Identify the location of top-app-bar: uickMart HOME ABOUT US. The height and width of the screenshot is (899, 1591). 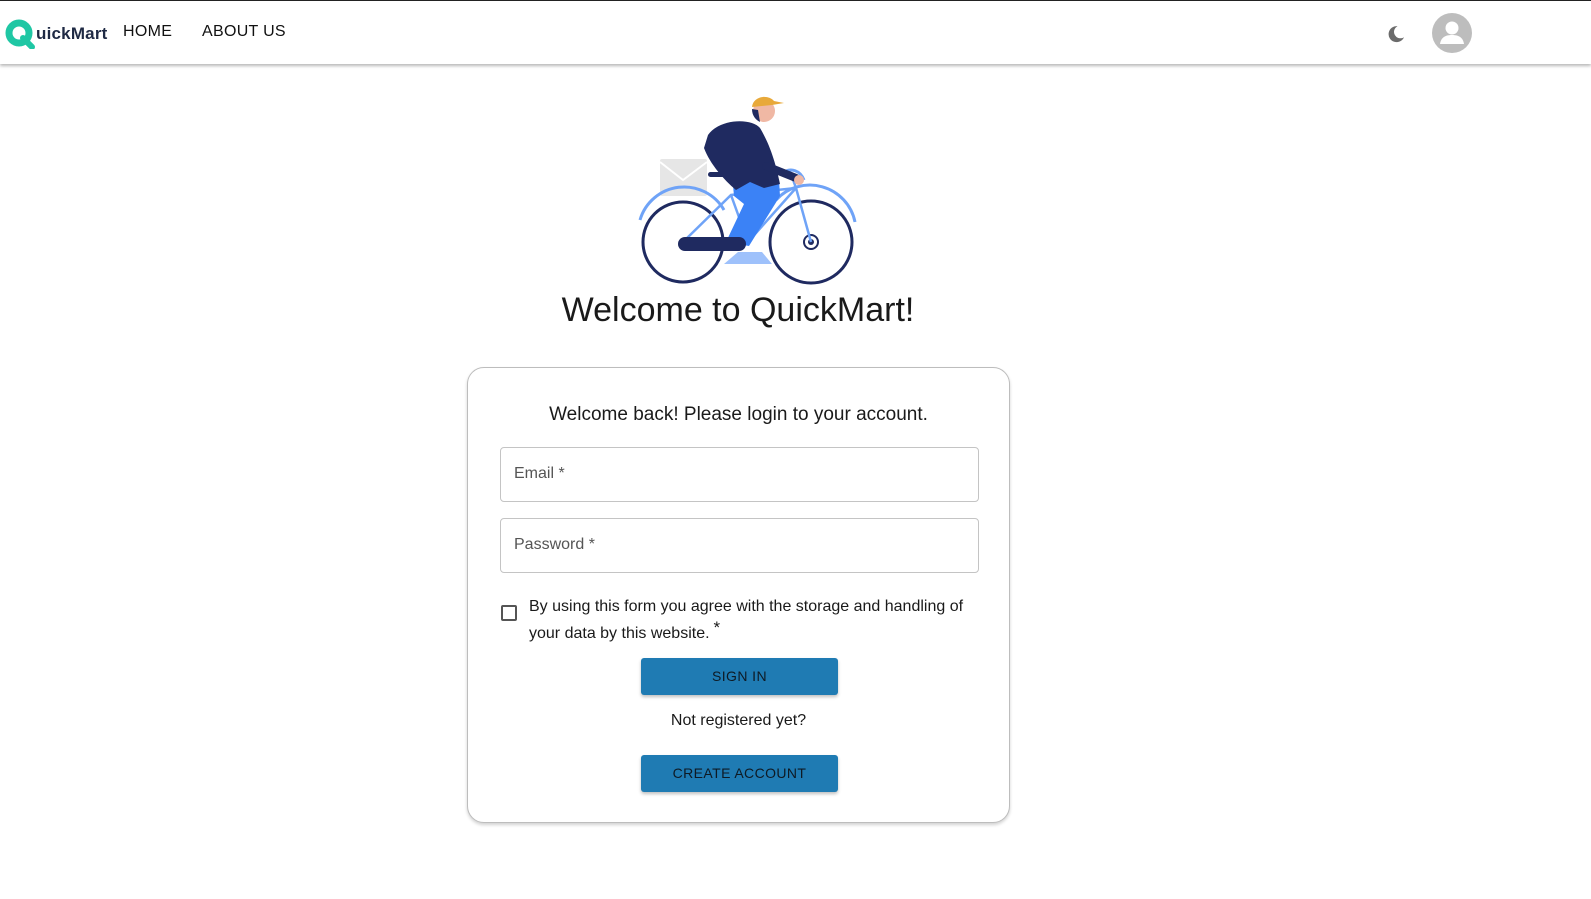
(795, 32).